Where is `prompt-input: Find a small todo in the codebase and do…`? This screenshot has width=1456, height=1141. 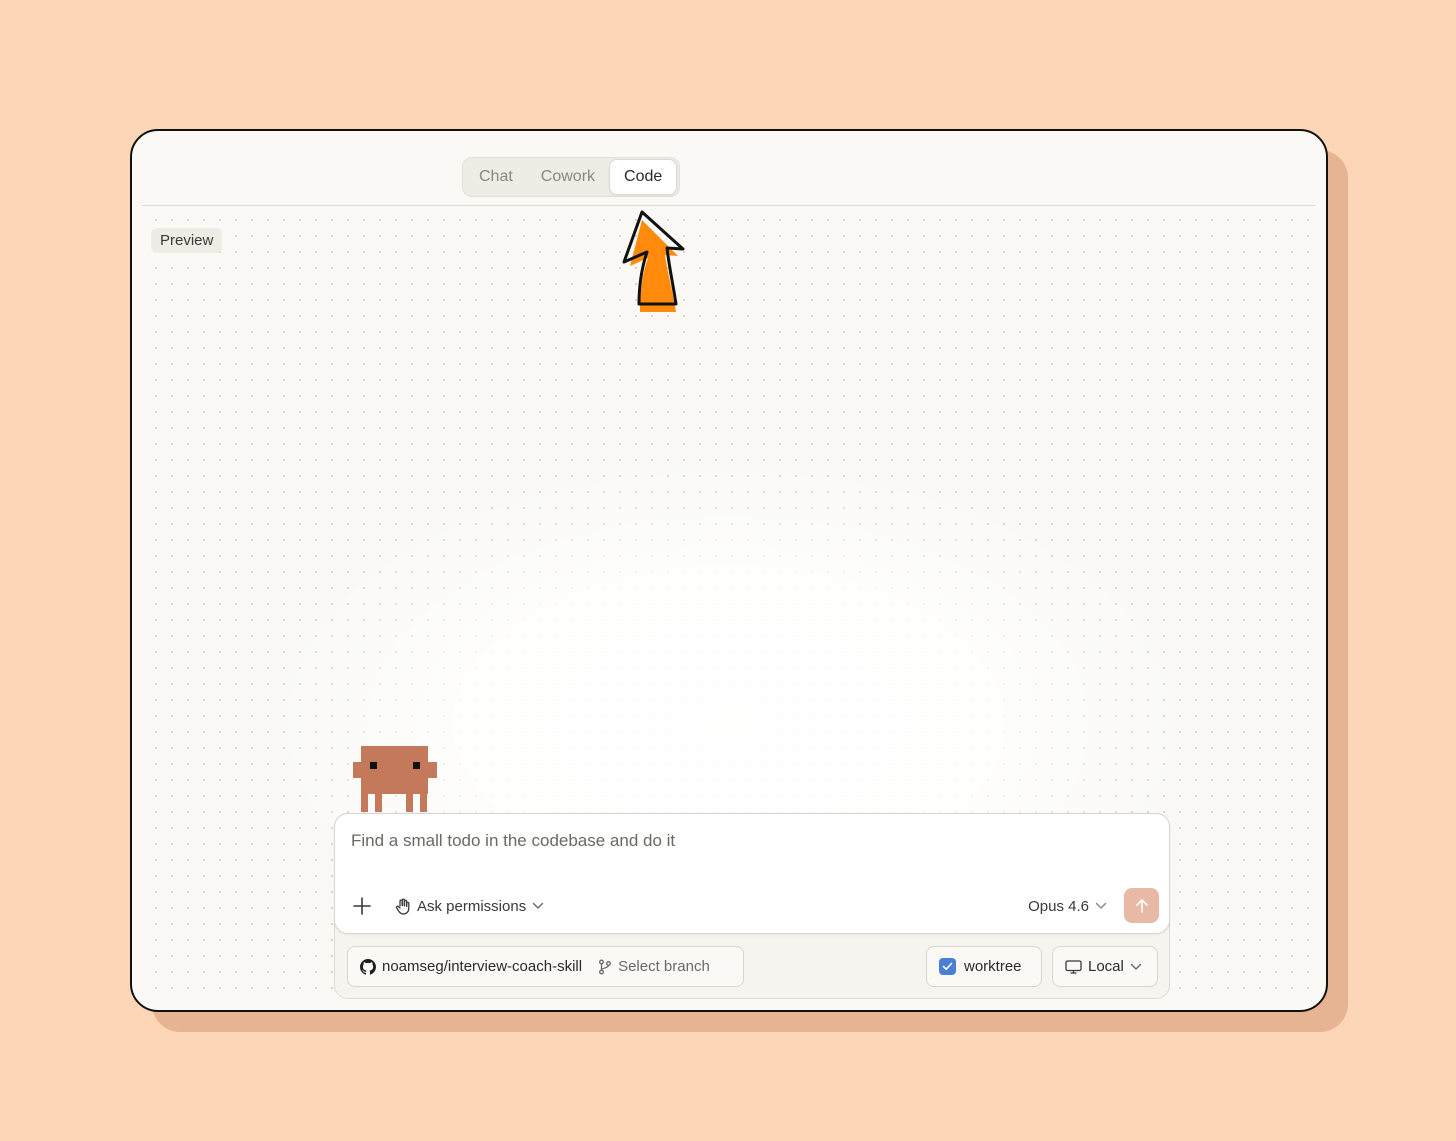 prompt-input: Find a small todo in the codebase and do… is located at coordinates (513, 841).